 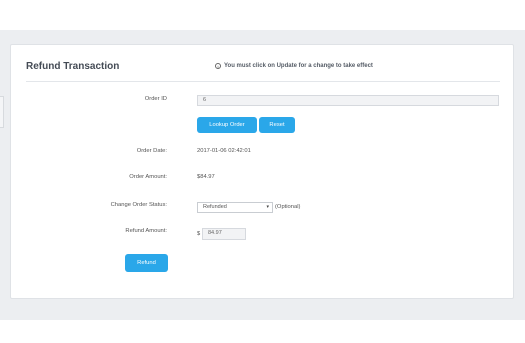 What do you see at coordinates (138, 205) in the screenshot?
I see `order-status-label: Change Order Status:` at bounding box center [138, 205].